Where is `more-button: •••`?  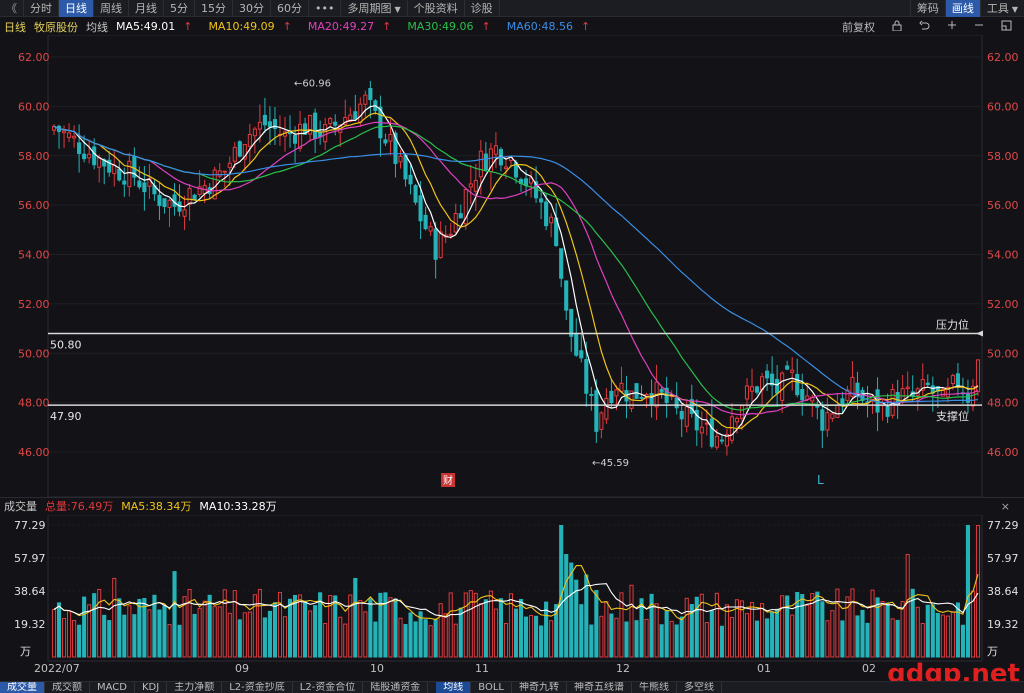
more-button: ••• is located at coordinates (325, 8).